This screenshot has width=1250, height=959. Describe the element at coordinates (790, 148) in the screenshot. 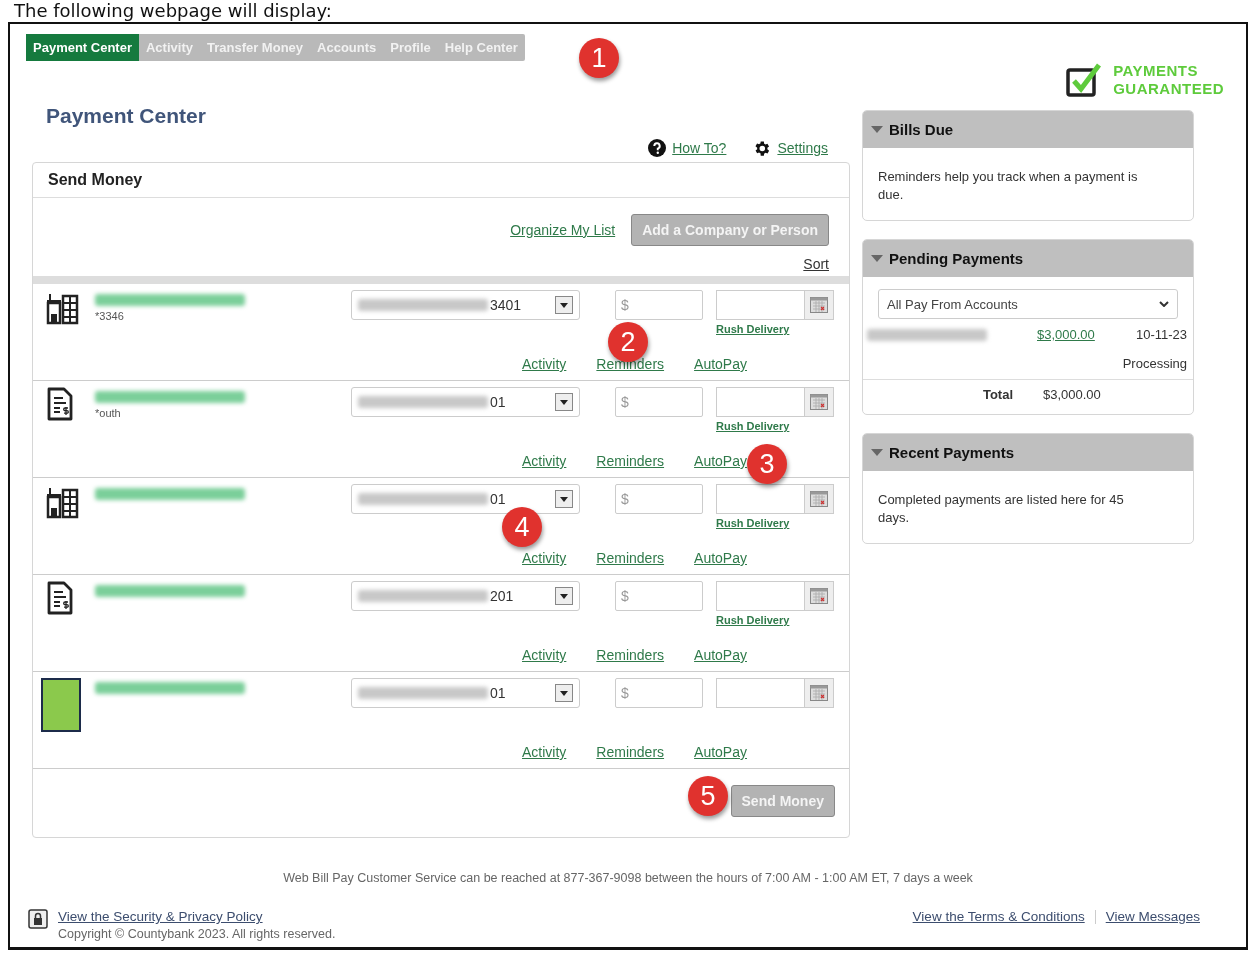

I see `settings-link: Settings` at that location.